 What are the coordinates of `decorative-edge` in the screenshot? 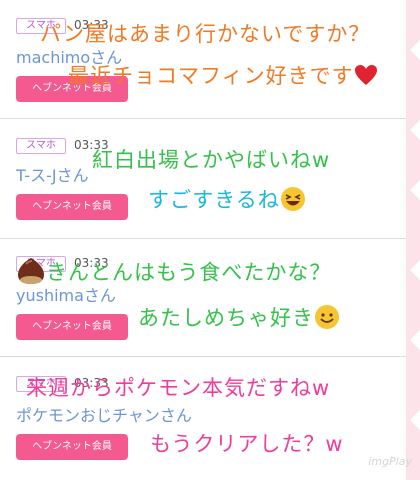 It's located at (413, 240).